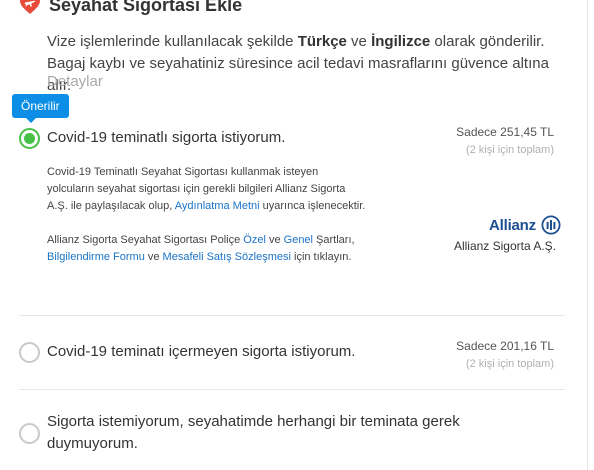 Image resolution: width=594 pixels, height=470 pixels. Describe the element at coordinates (172, 41) in the screenshot. I see `intro-text: Vize işlemlerinde kullanılacak şekilde` at that location.